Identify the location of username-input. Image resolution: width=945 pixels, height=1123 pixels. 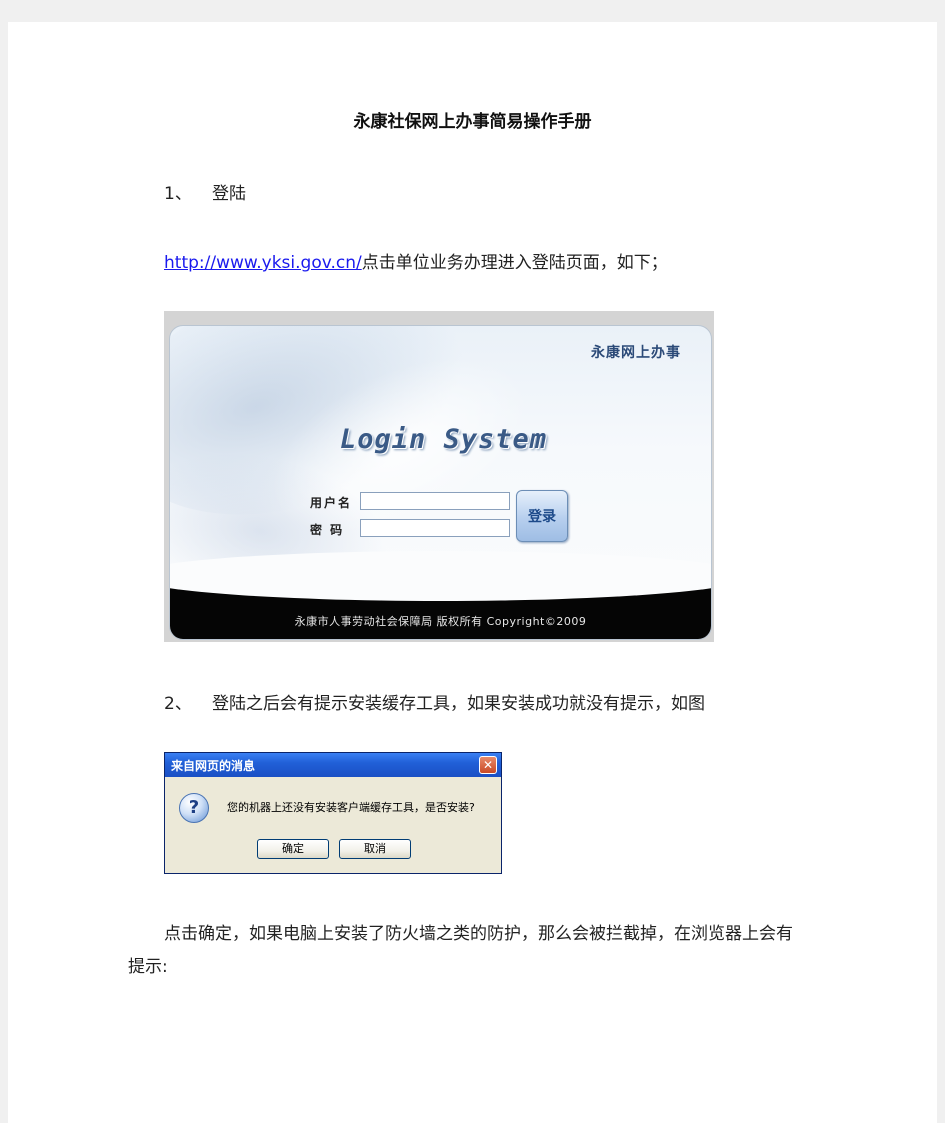
(435, 501).